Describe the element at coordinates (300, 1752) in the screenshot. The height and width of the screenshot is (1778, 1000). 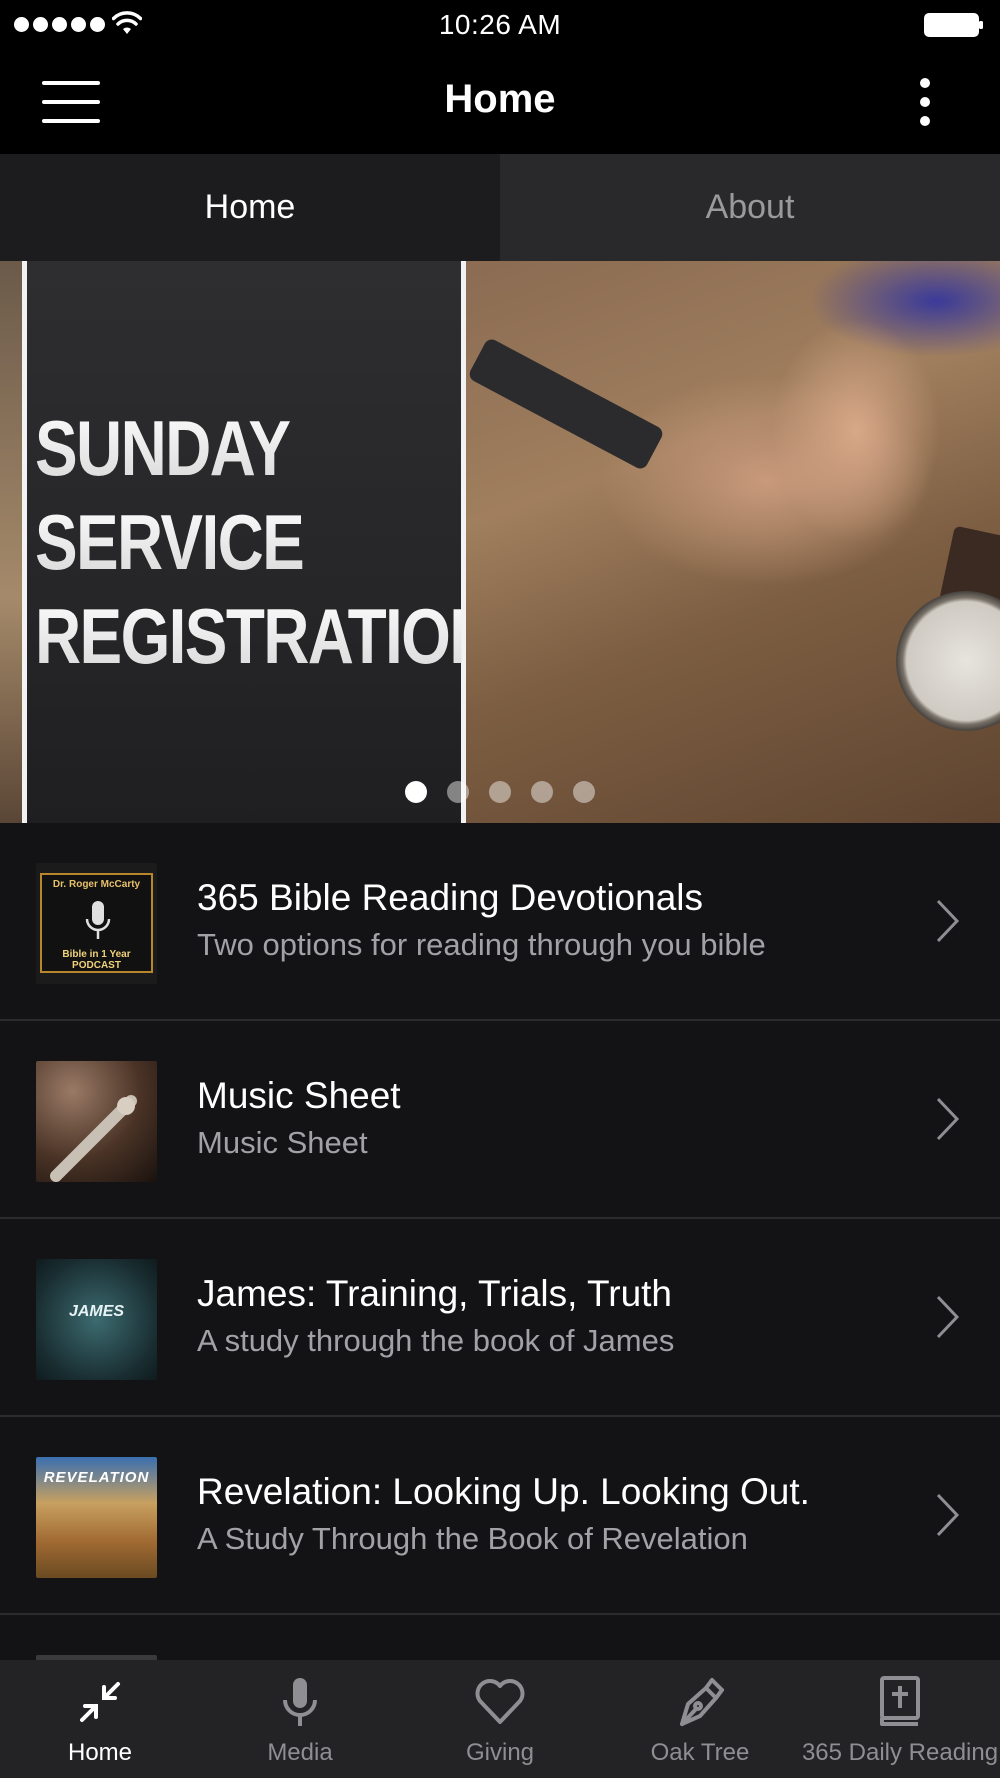
I see `tabbar-label: Media` at that location.